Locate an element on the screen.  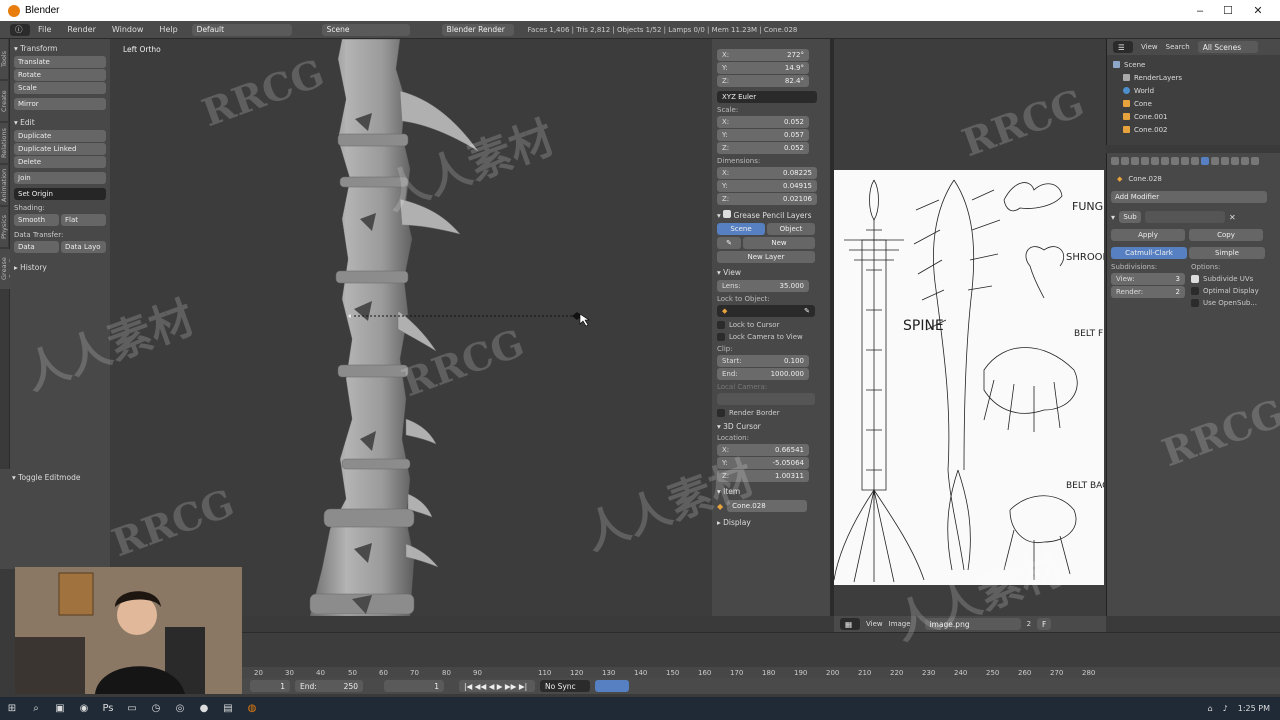
set-origin-select: Set Origin is located at coordinates (60, 194).